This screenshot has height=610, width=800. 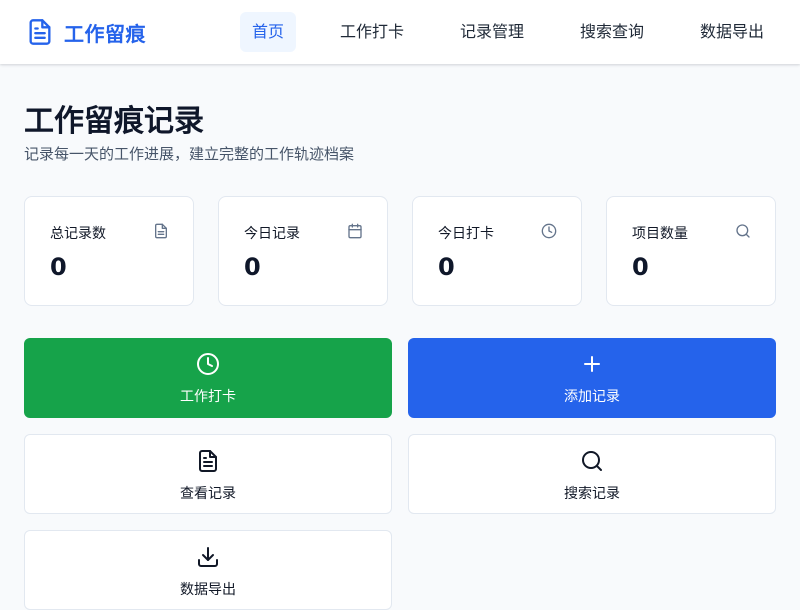 What do you see at coordinates (691, 251) in the screenshot?
I see `stat-card-project-count: 项目数量 0` at bounding box center [691, 251].